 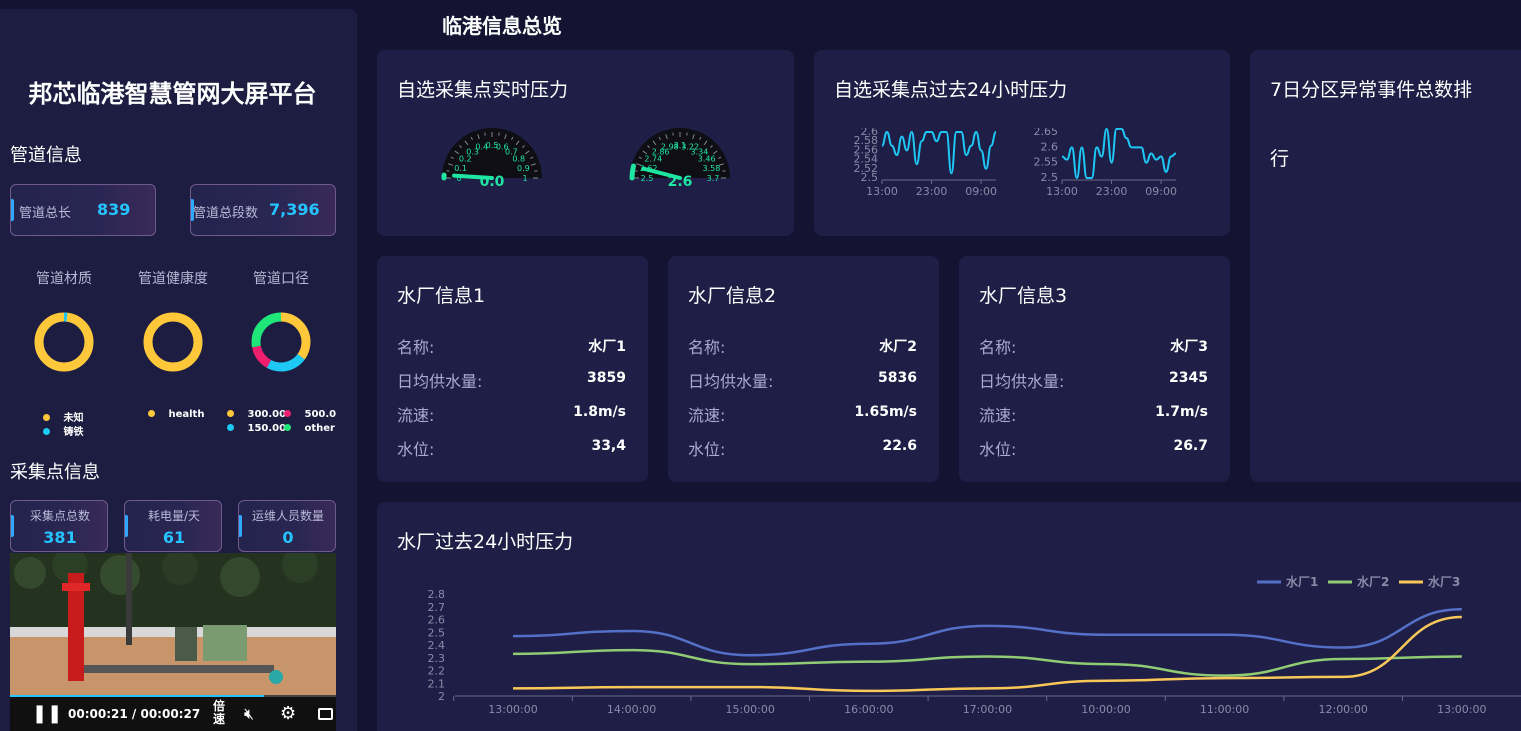 I want to click on pipe-length-card: 管道总长 839, so click(x=83, y=210).